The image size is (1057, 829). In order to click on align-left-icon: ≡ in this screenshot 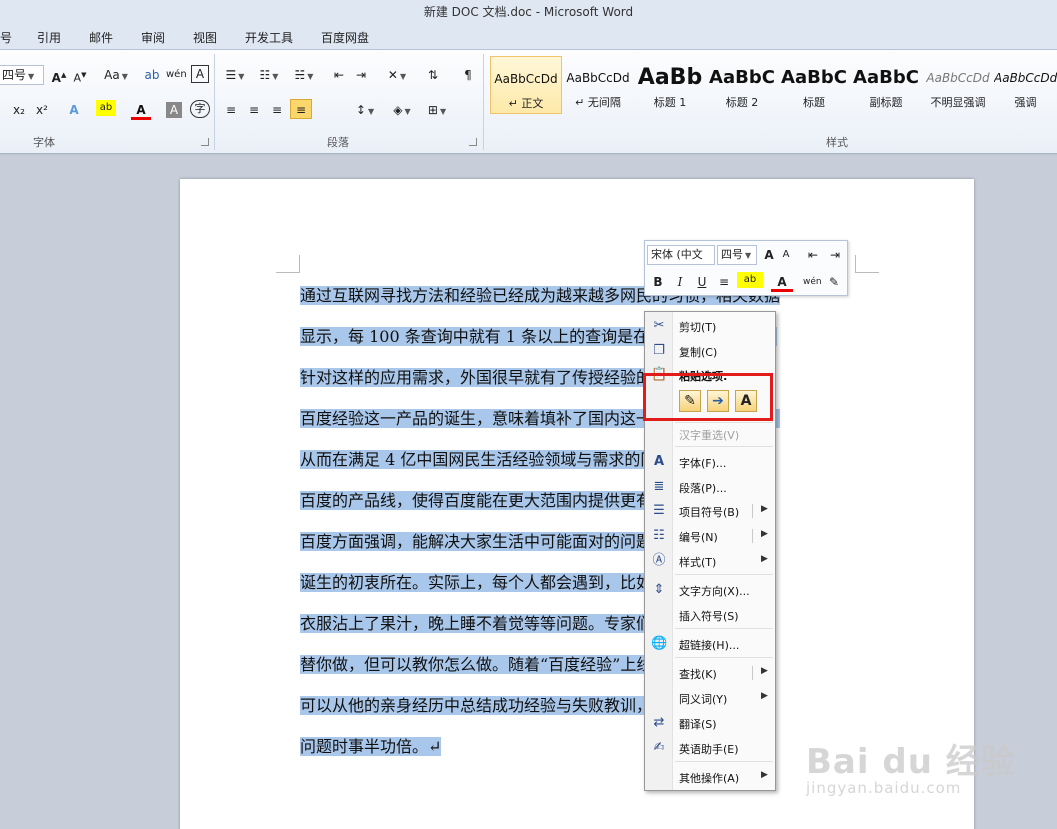, I will do `click(231, 110)`.